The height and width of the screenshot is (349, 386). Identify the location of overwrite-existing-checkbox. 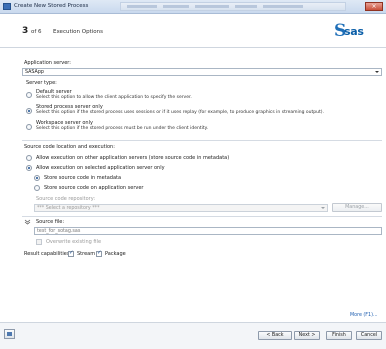
(39, 242).